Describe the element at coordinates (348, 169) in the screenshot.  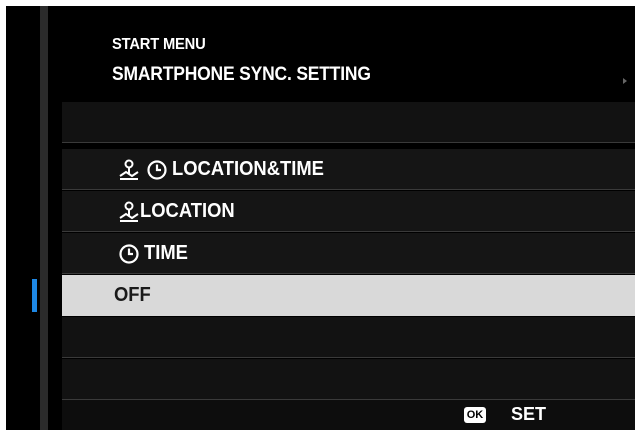
I see `option-location-and-time: LOCATION&TIME` at that location.